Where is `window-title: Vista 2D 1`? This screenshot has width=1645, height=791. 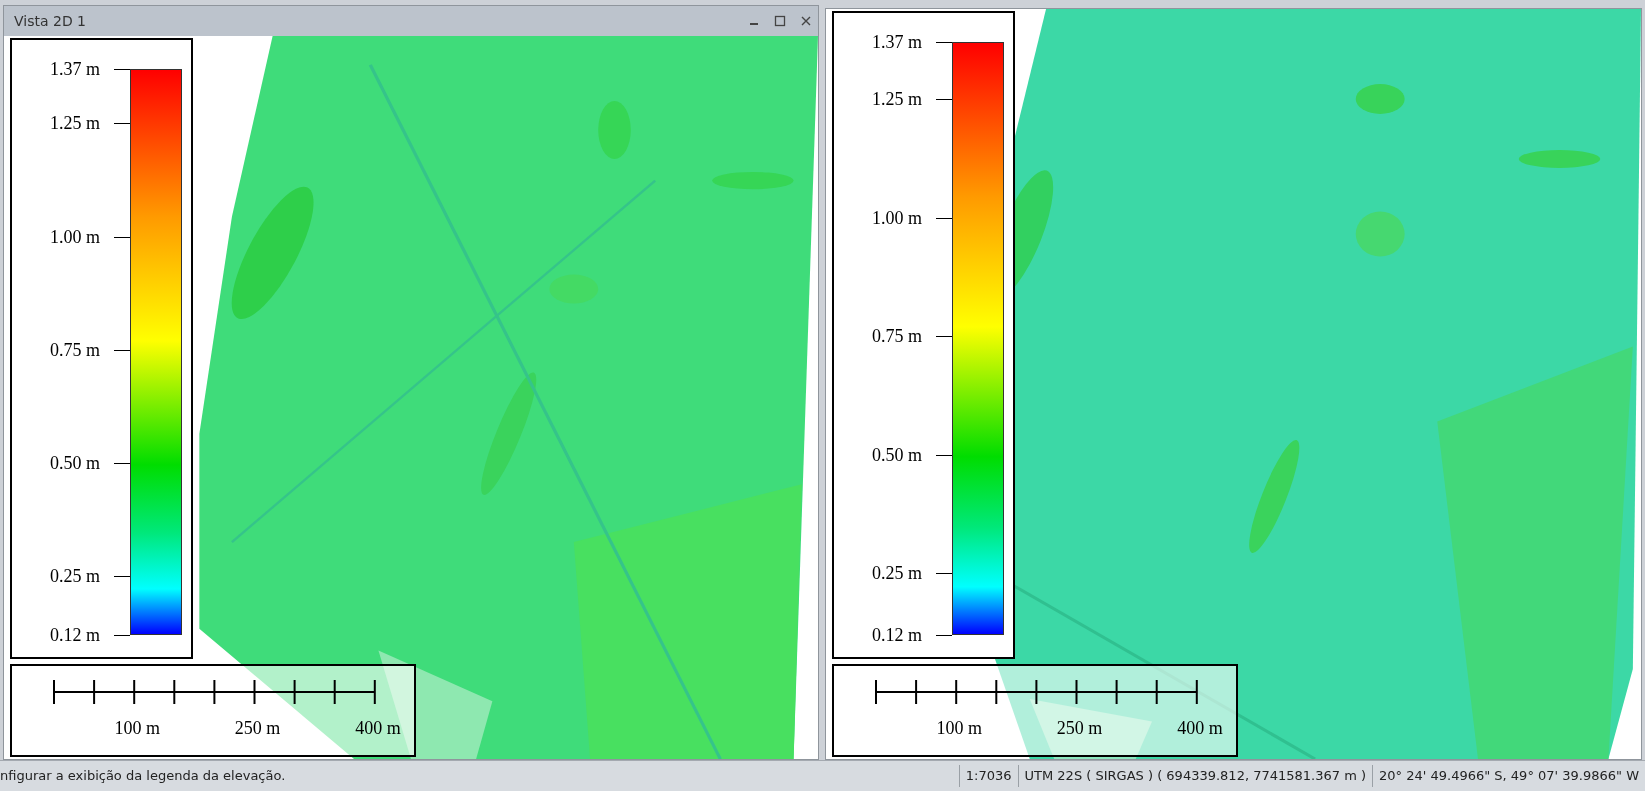 window-title: Vista 2D 1 is located at coordinates (50, 21).